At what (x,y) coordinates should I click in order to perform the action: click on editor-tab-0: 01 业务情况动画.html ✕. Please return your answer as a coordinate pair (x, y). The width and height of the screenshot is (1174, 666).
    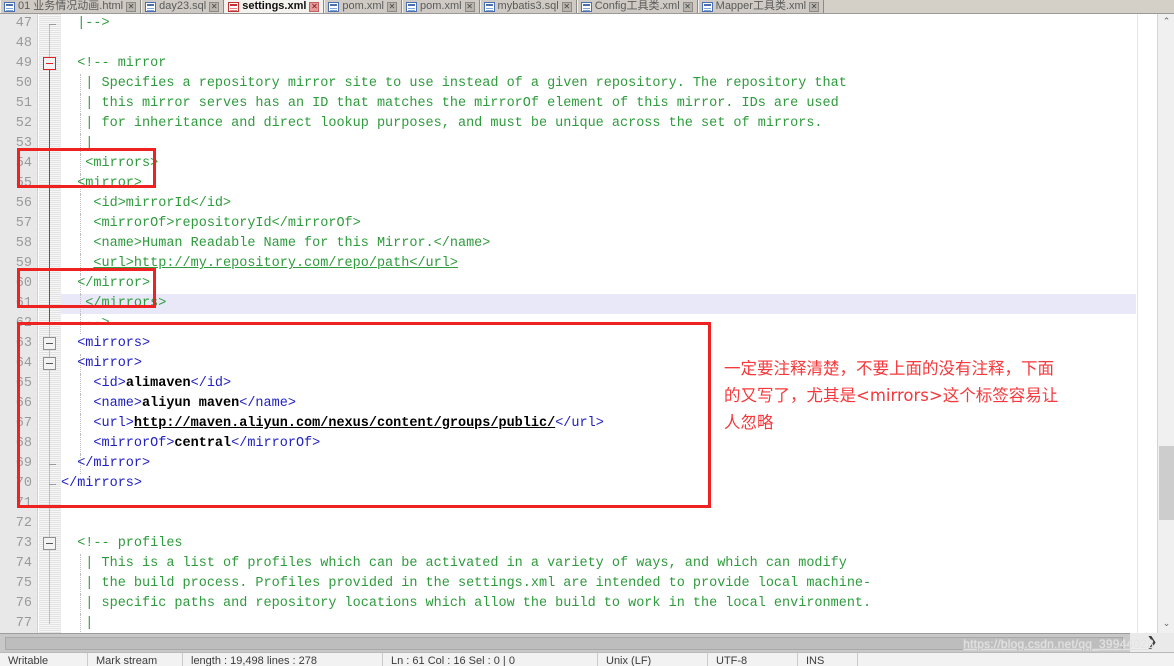
    Looking at the image, I should click on (71, 6).